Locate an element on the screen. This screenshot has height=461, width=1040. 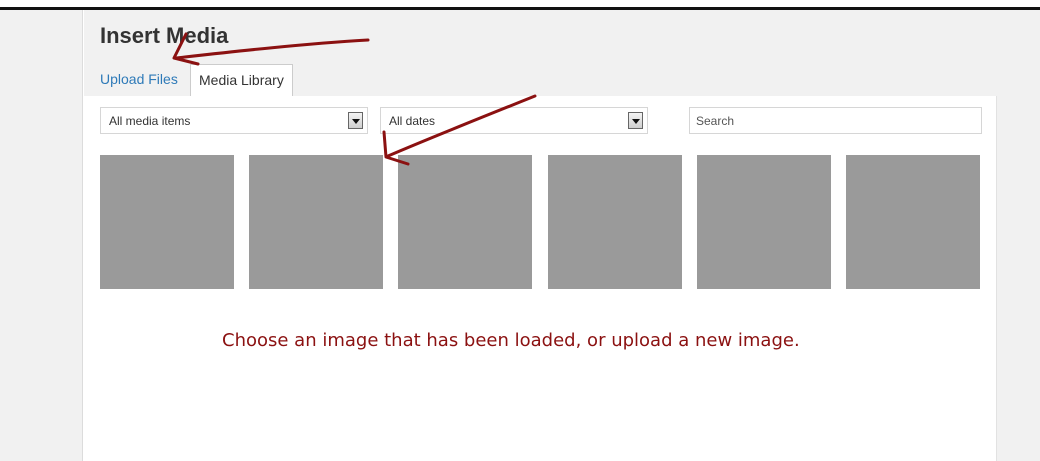
right-sidebar-panel is located at coordinates (1018, 278).